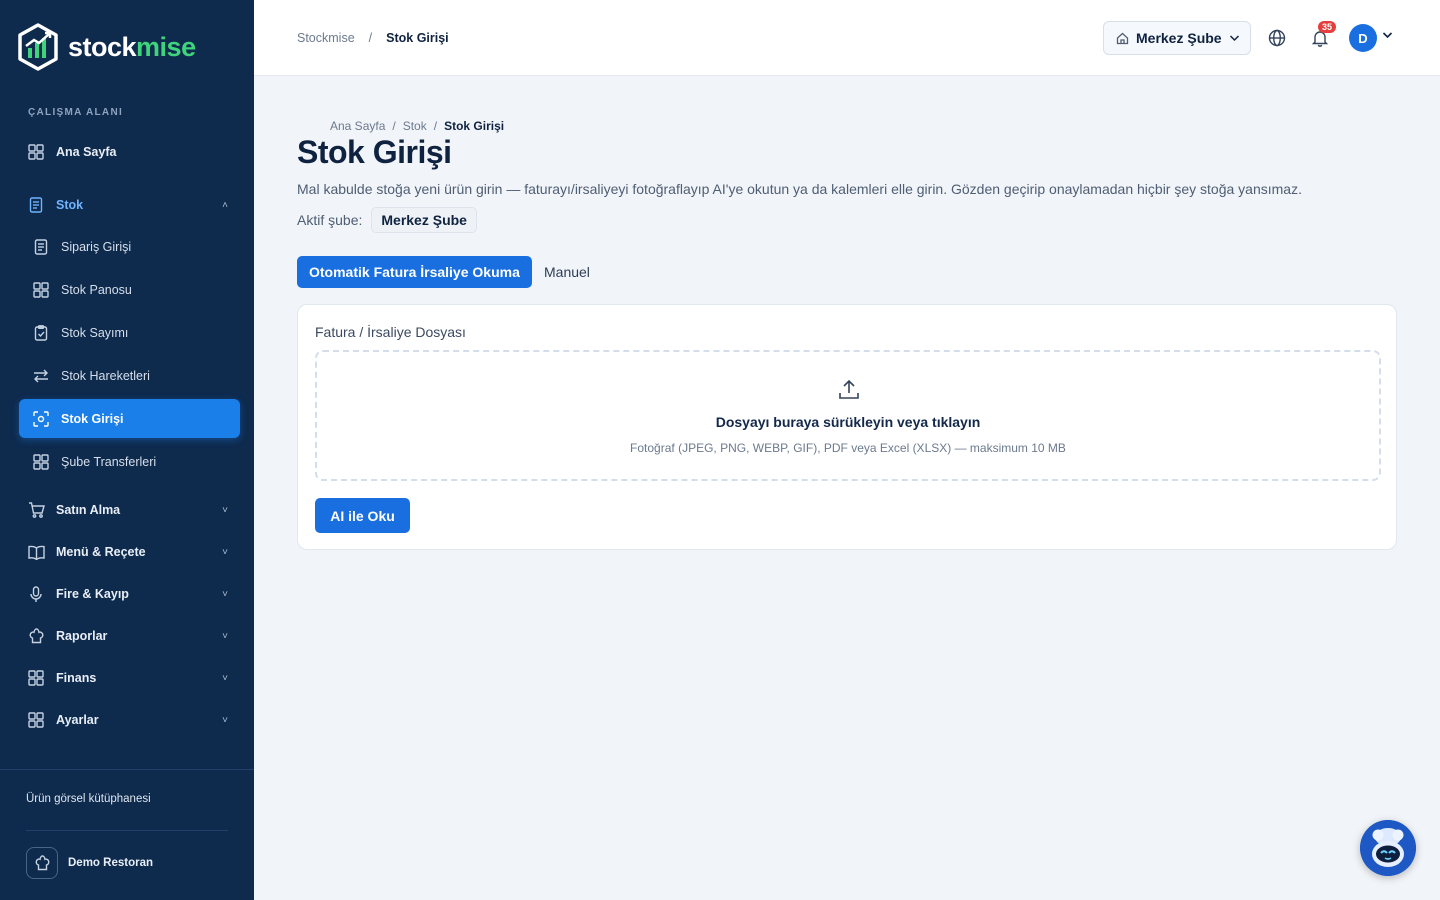 The image size is (1440, 900). I want to click on organization-switcher: Demo Restoran, so click(89, 863).